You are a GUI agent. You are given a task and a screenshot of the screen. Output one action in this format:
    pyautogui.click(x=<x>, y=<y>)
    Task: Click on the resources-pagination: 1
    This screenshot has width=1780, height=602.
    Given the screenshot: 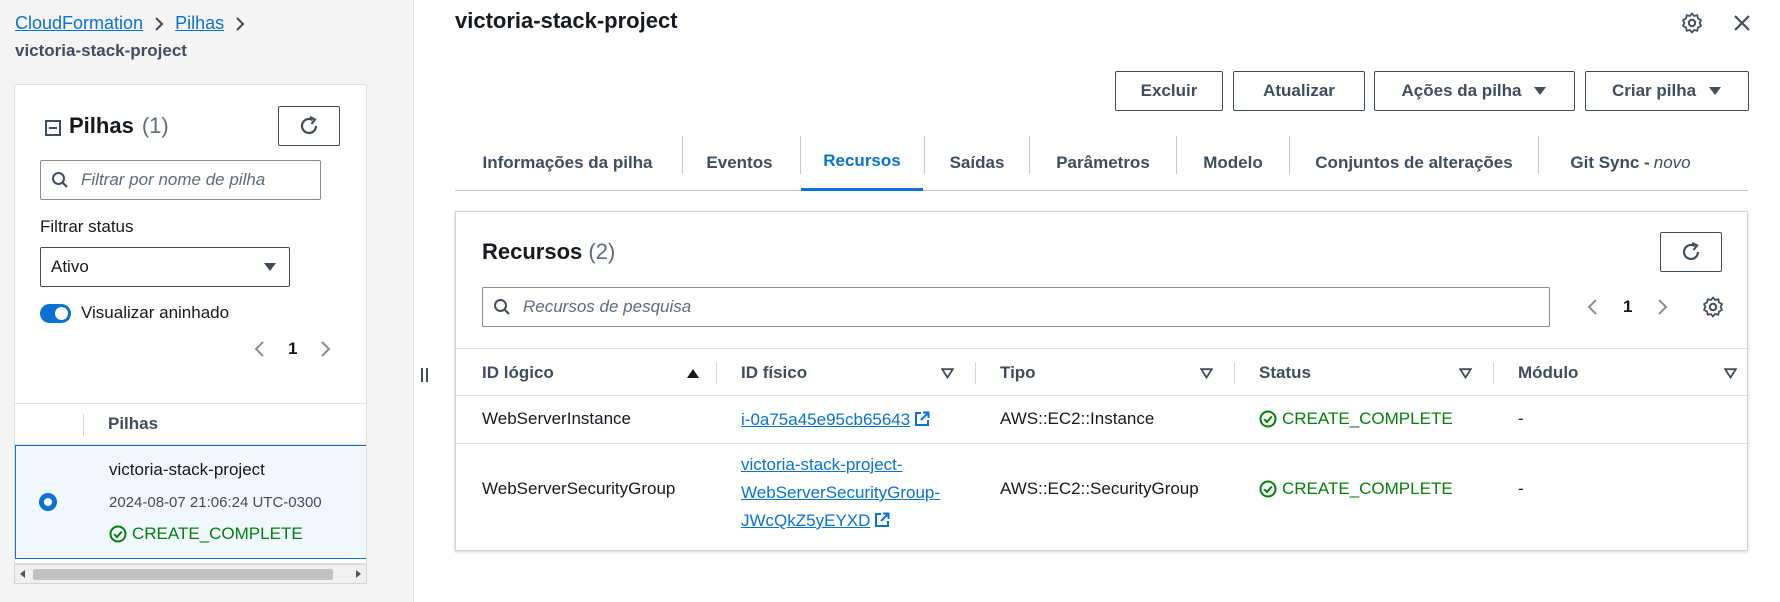 What is the action you would take?
    pyautogui.click(x=1627, y=307)
    